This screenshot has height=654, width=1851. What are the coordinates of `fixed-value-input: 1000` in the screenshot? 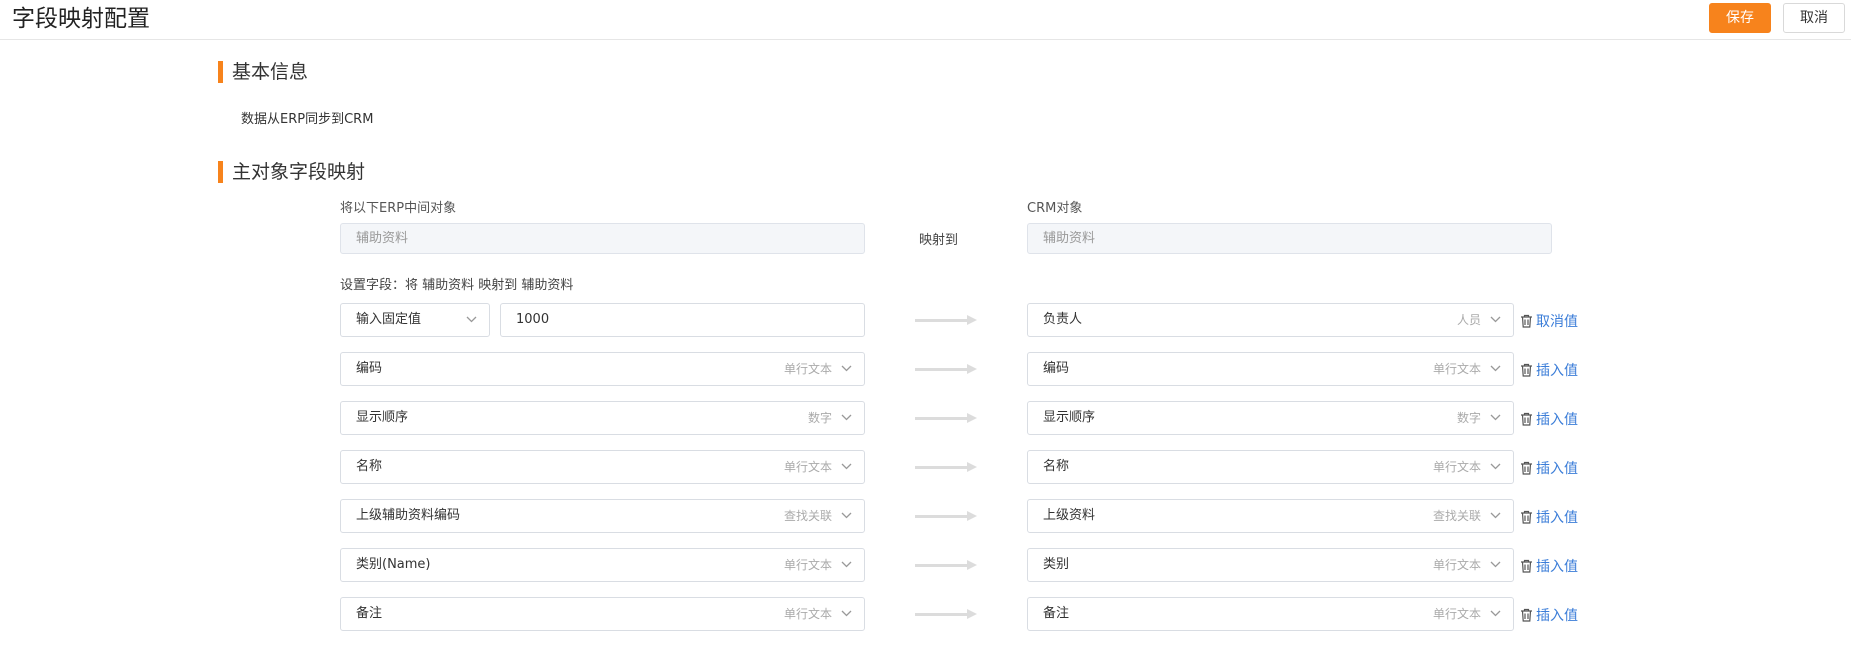 It's located at (682, 320).